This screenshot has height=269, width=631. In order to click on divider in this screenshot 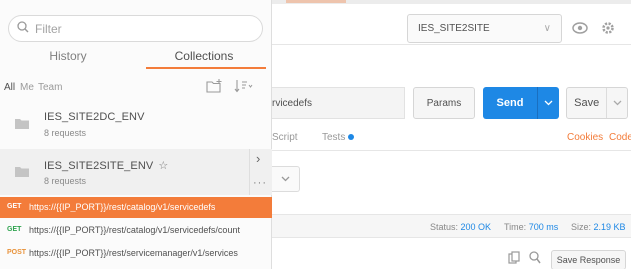, I will do `click(451, 150)`.